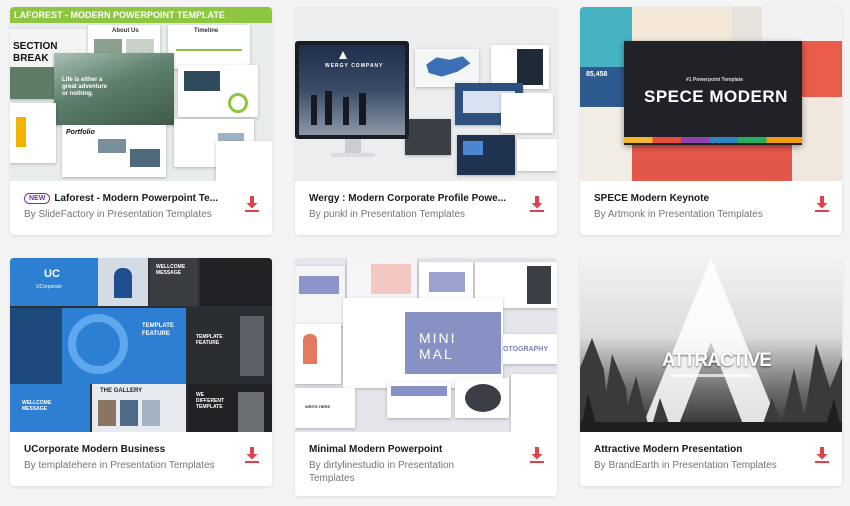  What do you see at coordinates (414, 450) in the screenshot?
I see `card-title: Minimal Modern Powerpoint` at bounding box center [414, 450].